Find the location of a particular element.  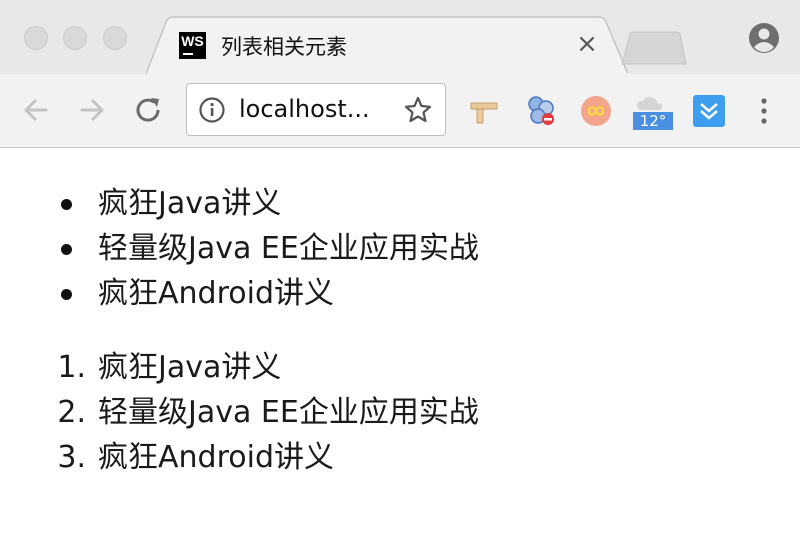

new-tab-button is located at coordinates (654, 48).